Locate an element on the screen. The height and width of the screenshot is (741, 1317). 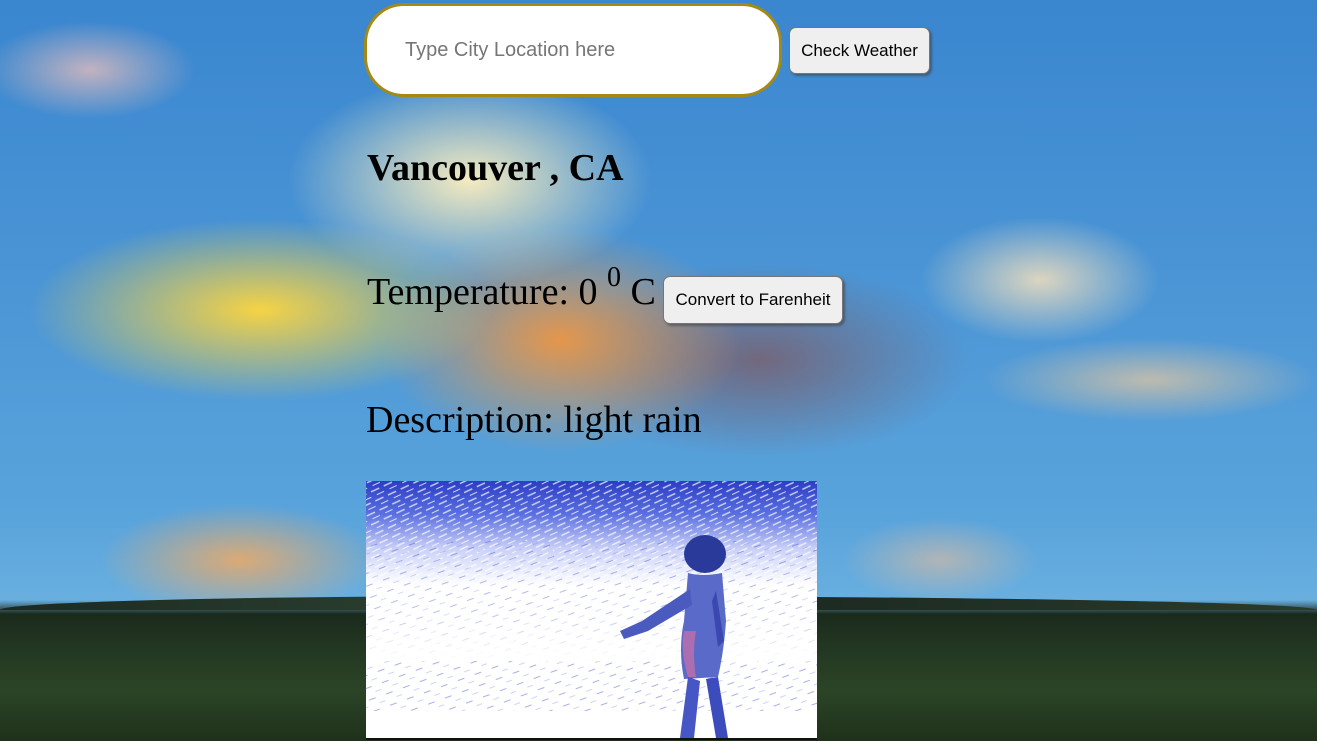
temperature-unit: C is located at coordinates (638, 292).